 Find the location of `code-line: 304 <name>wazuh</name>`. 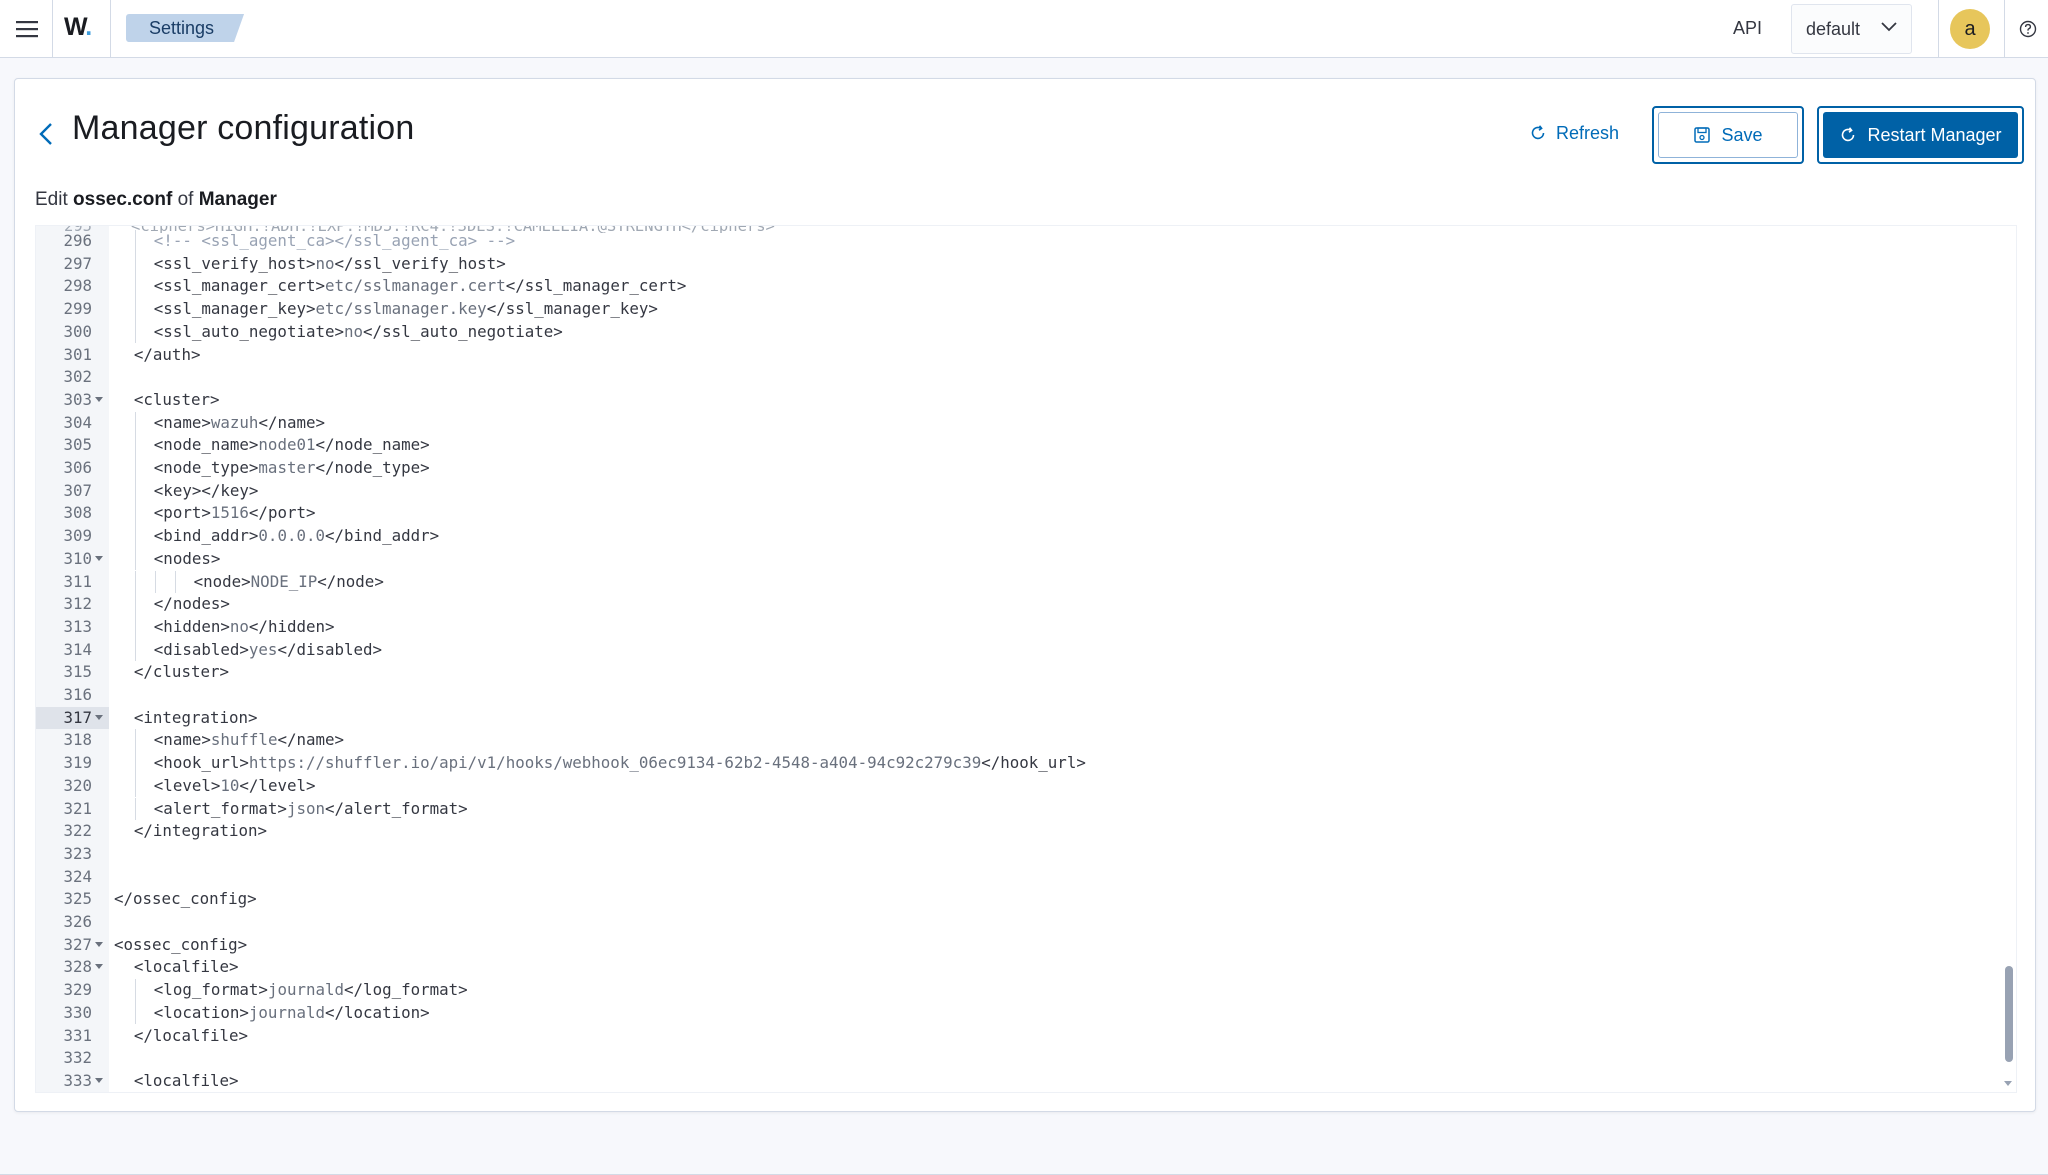

code-line: 304 <name>wazuh</name> is located at coordinates (1011, 423).